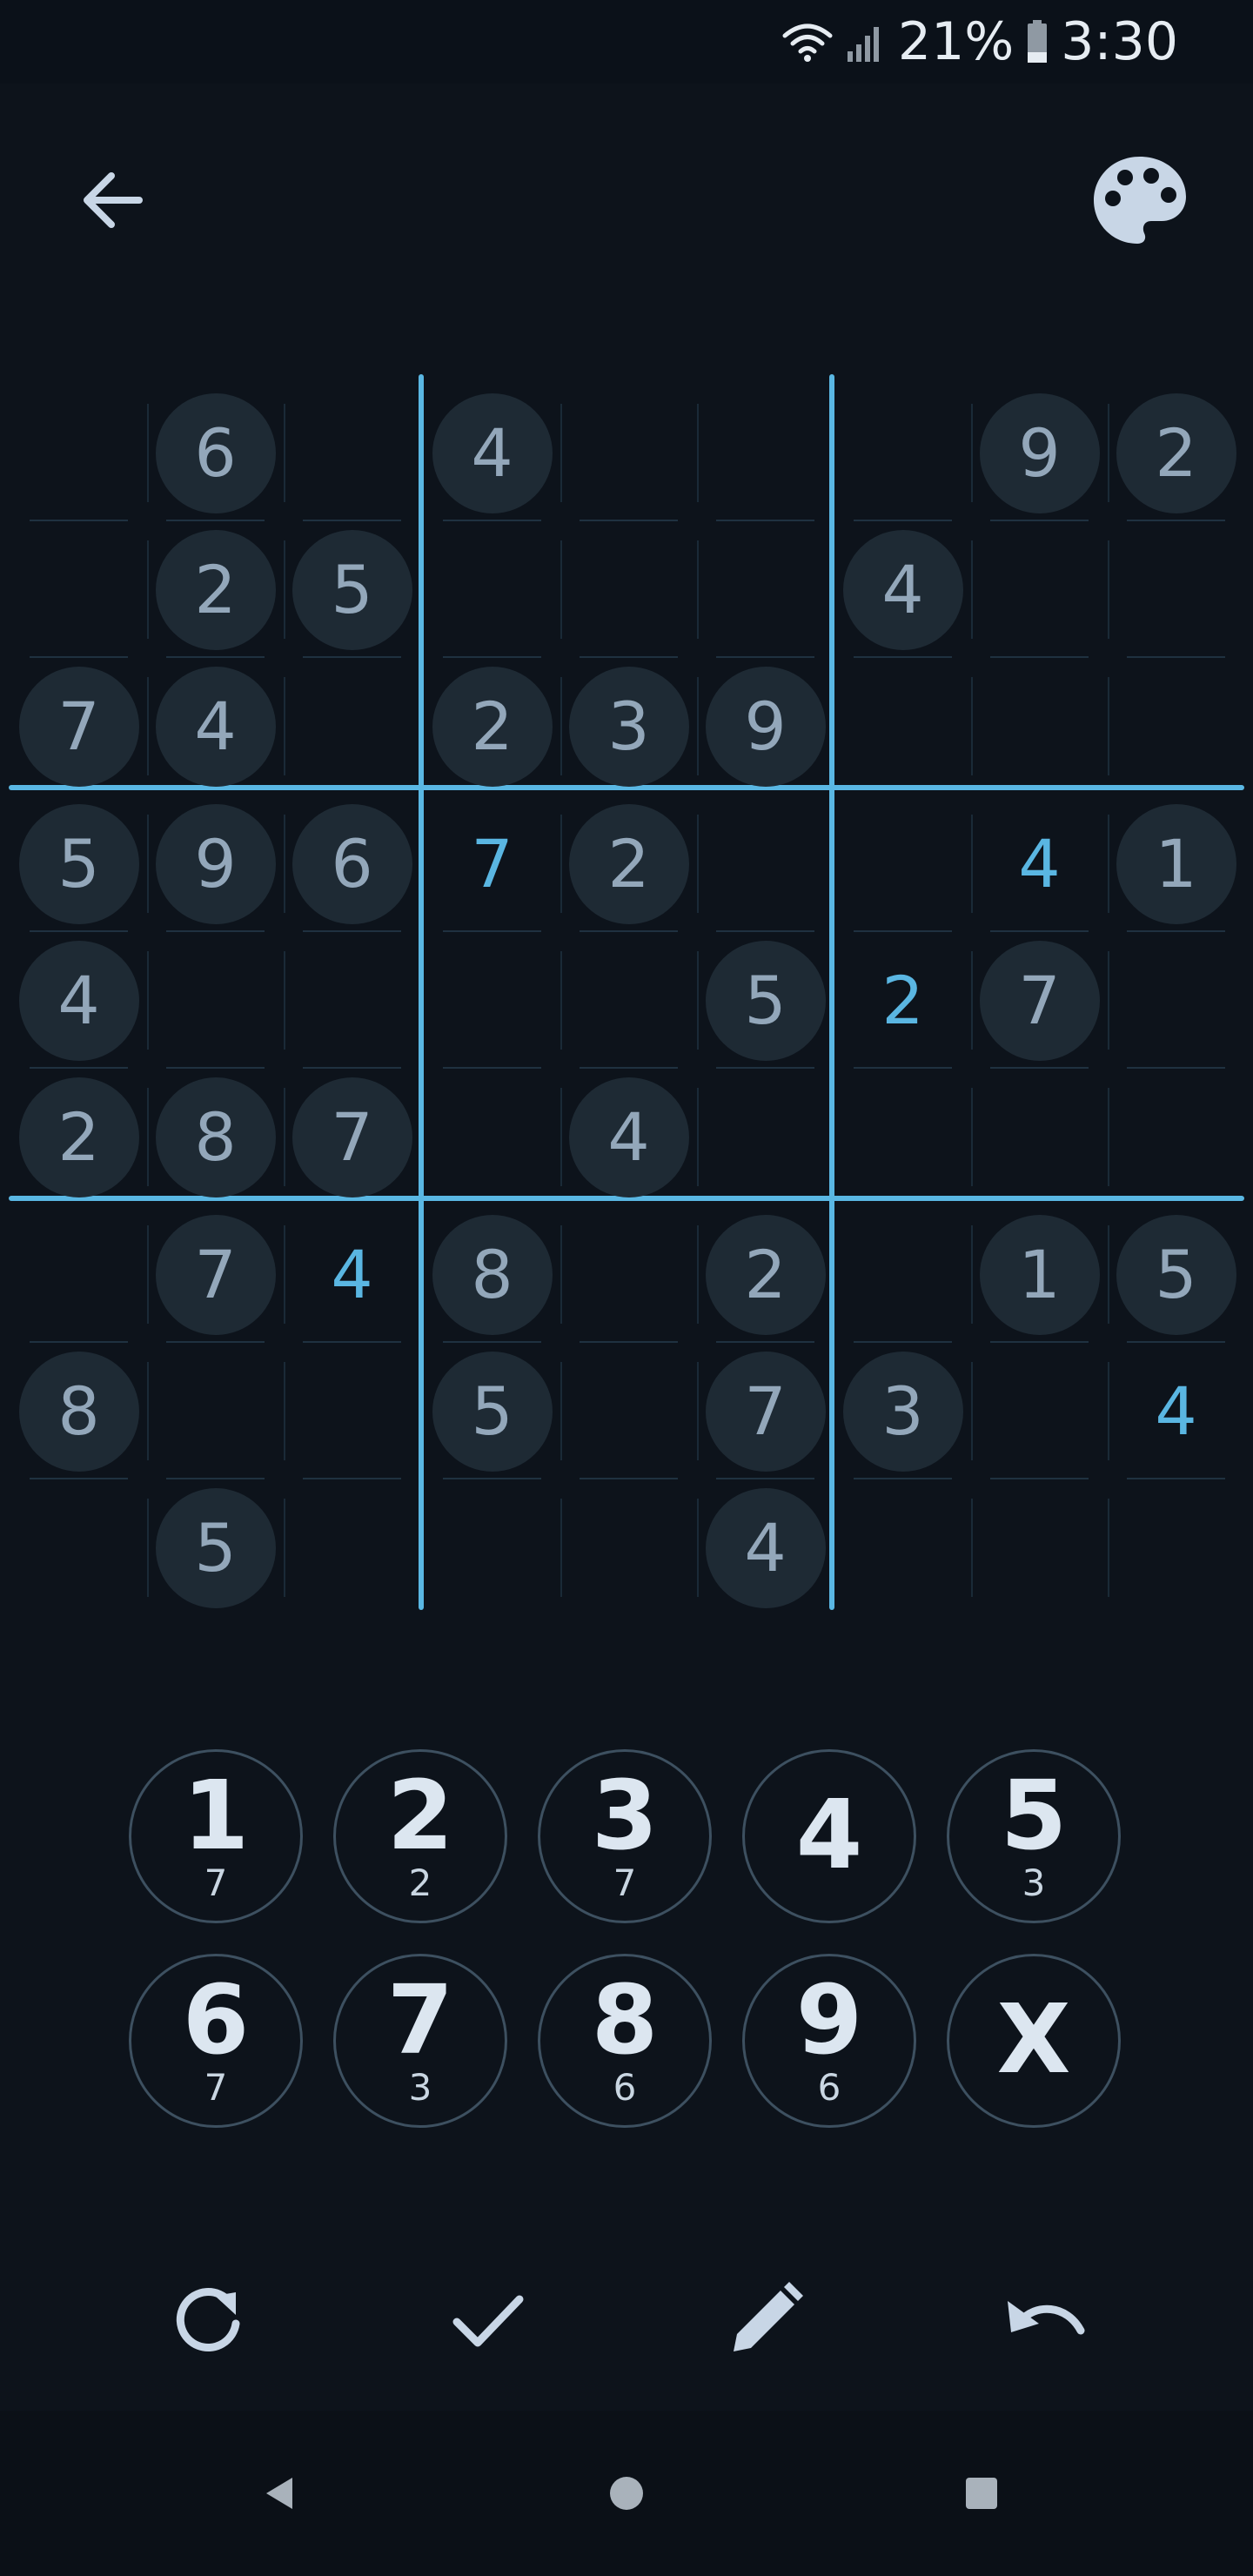 Image resolution: width=1253 pixels, height=2576 pixels. What do you see at coordinates (625, 1836) in the screenshot?
I see `digit-key-3: 37` at bounding box center [625, 1836].